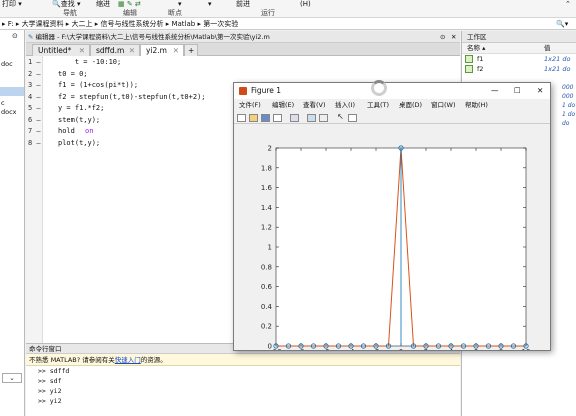 The width and height of the screenshot is (576, 416). Describe the element at coordinates (378, 105) in the screenshot. I see `menu-tools: 工具(T)` at that location.